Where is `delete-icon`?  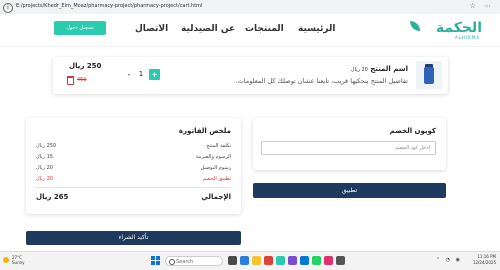 delete-icon is located at coordinates (70, 80).